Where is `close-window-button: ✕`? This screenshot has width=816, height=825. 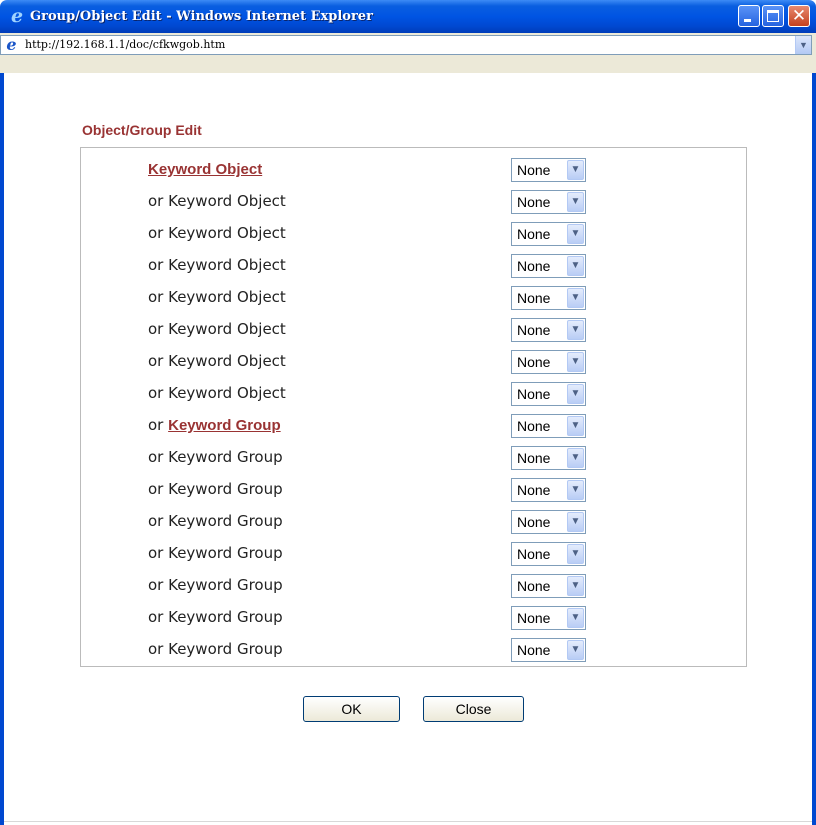 close-window-button: ✕ is located at coordinates (799, 16).